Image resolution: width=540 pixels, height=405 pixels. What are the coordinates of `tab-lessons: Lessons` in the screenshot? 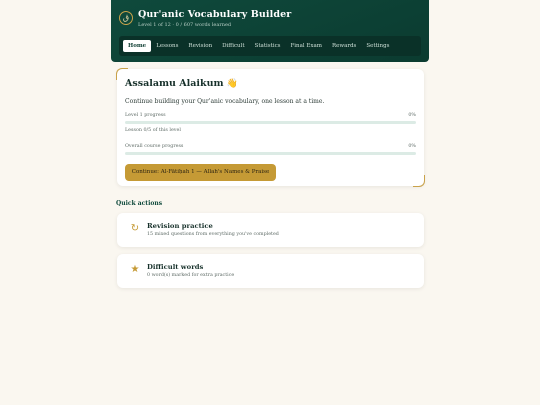 It's located at (167, 46).